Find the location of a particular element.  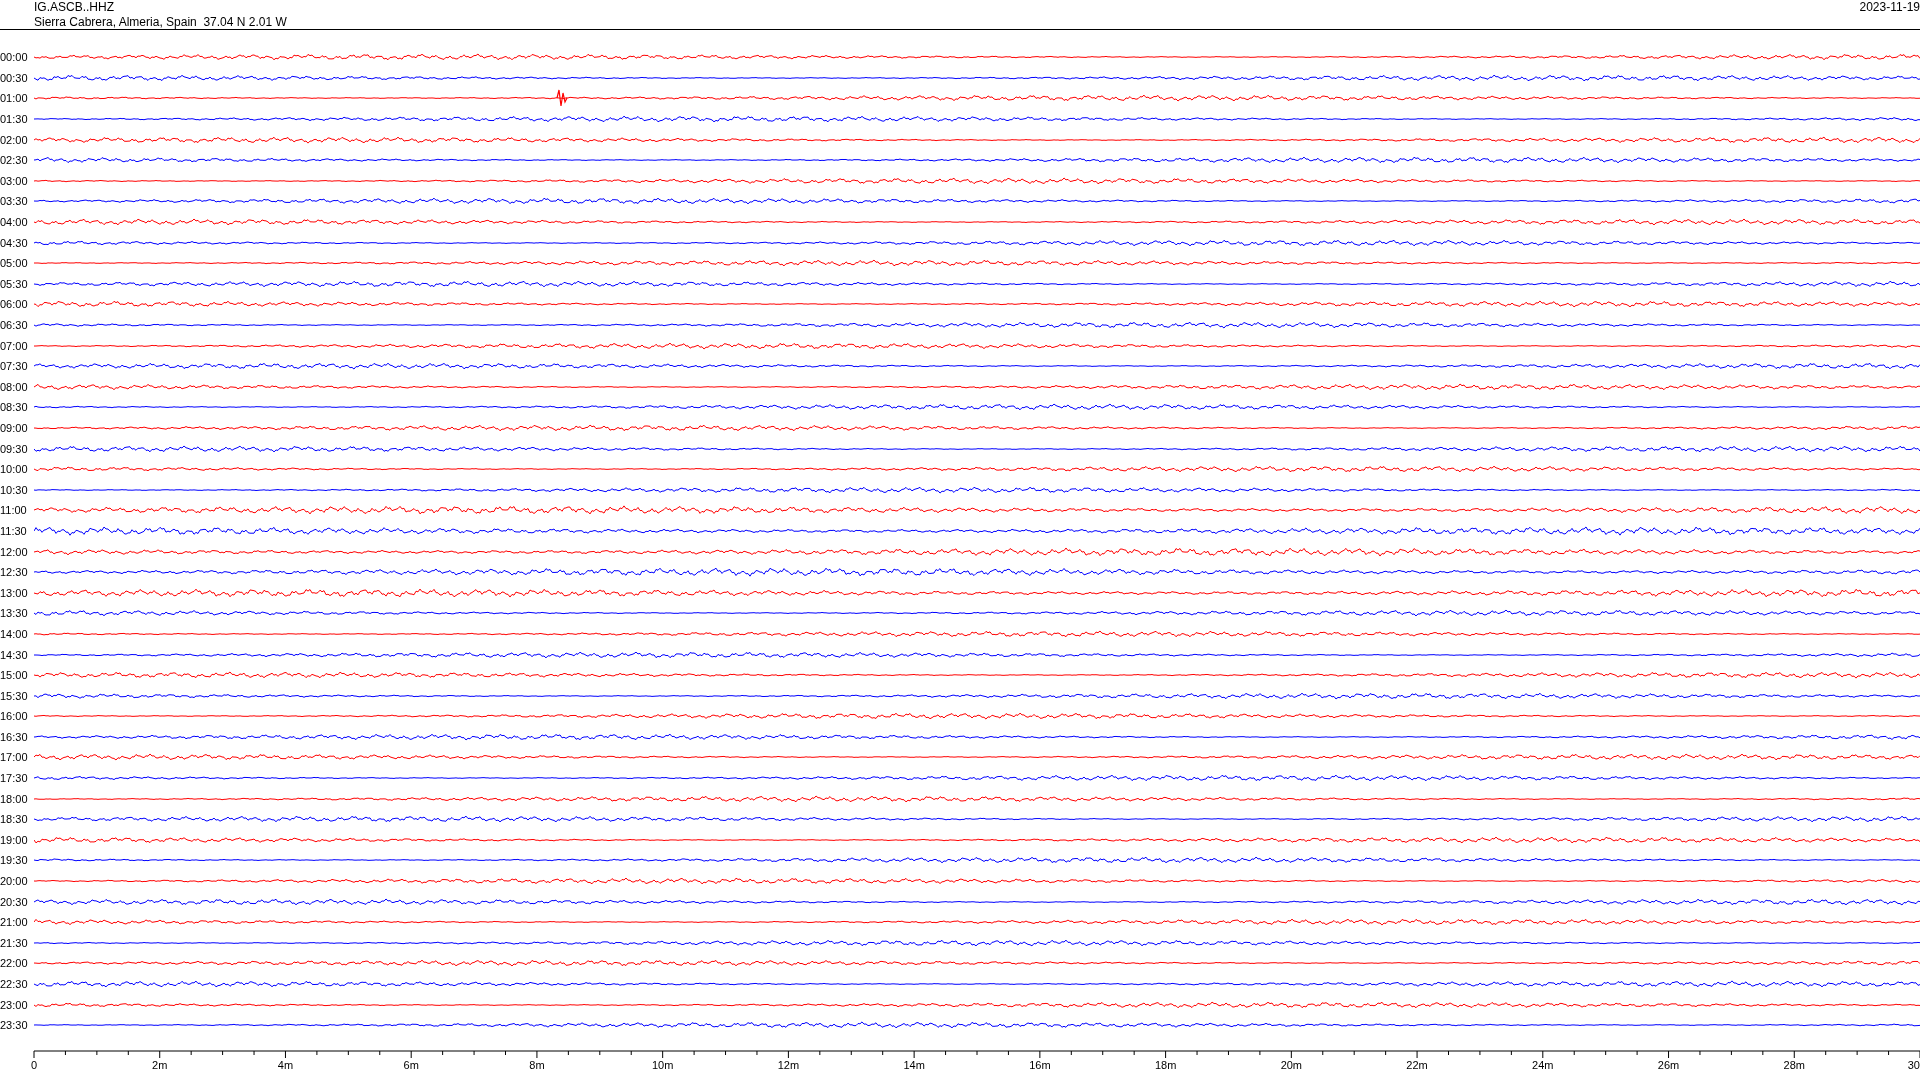

hour-label: 22:00 is located at coordinates (14, 963).